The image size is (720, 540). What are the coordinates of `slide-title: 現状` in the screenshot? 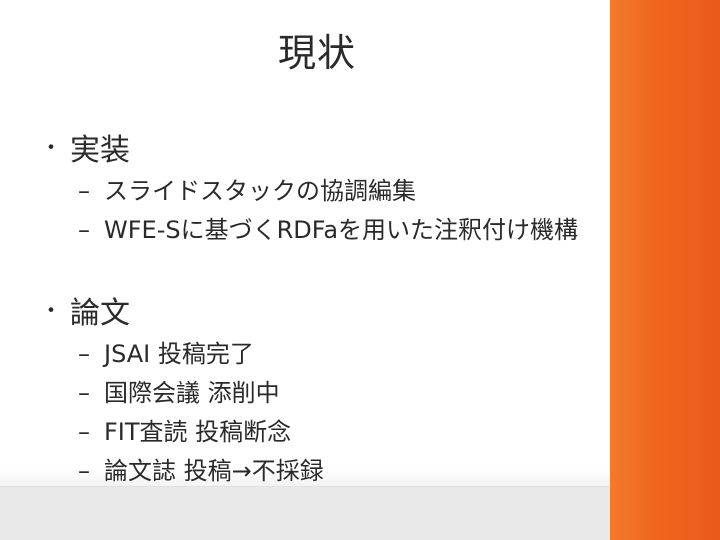 It's located at (316, 53).